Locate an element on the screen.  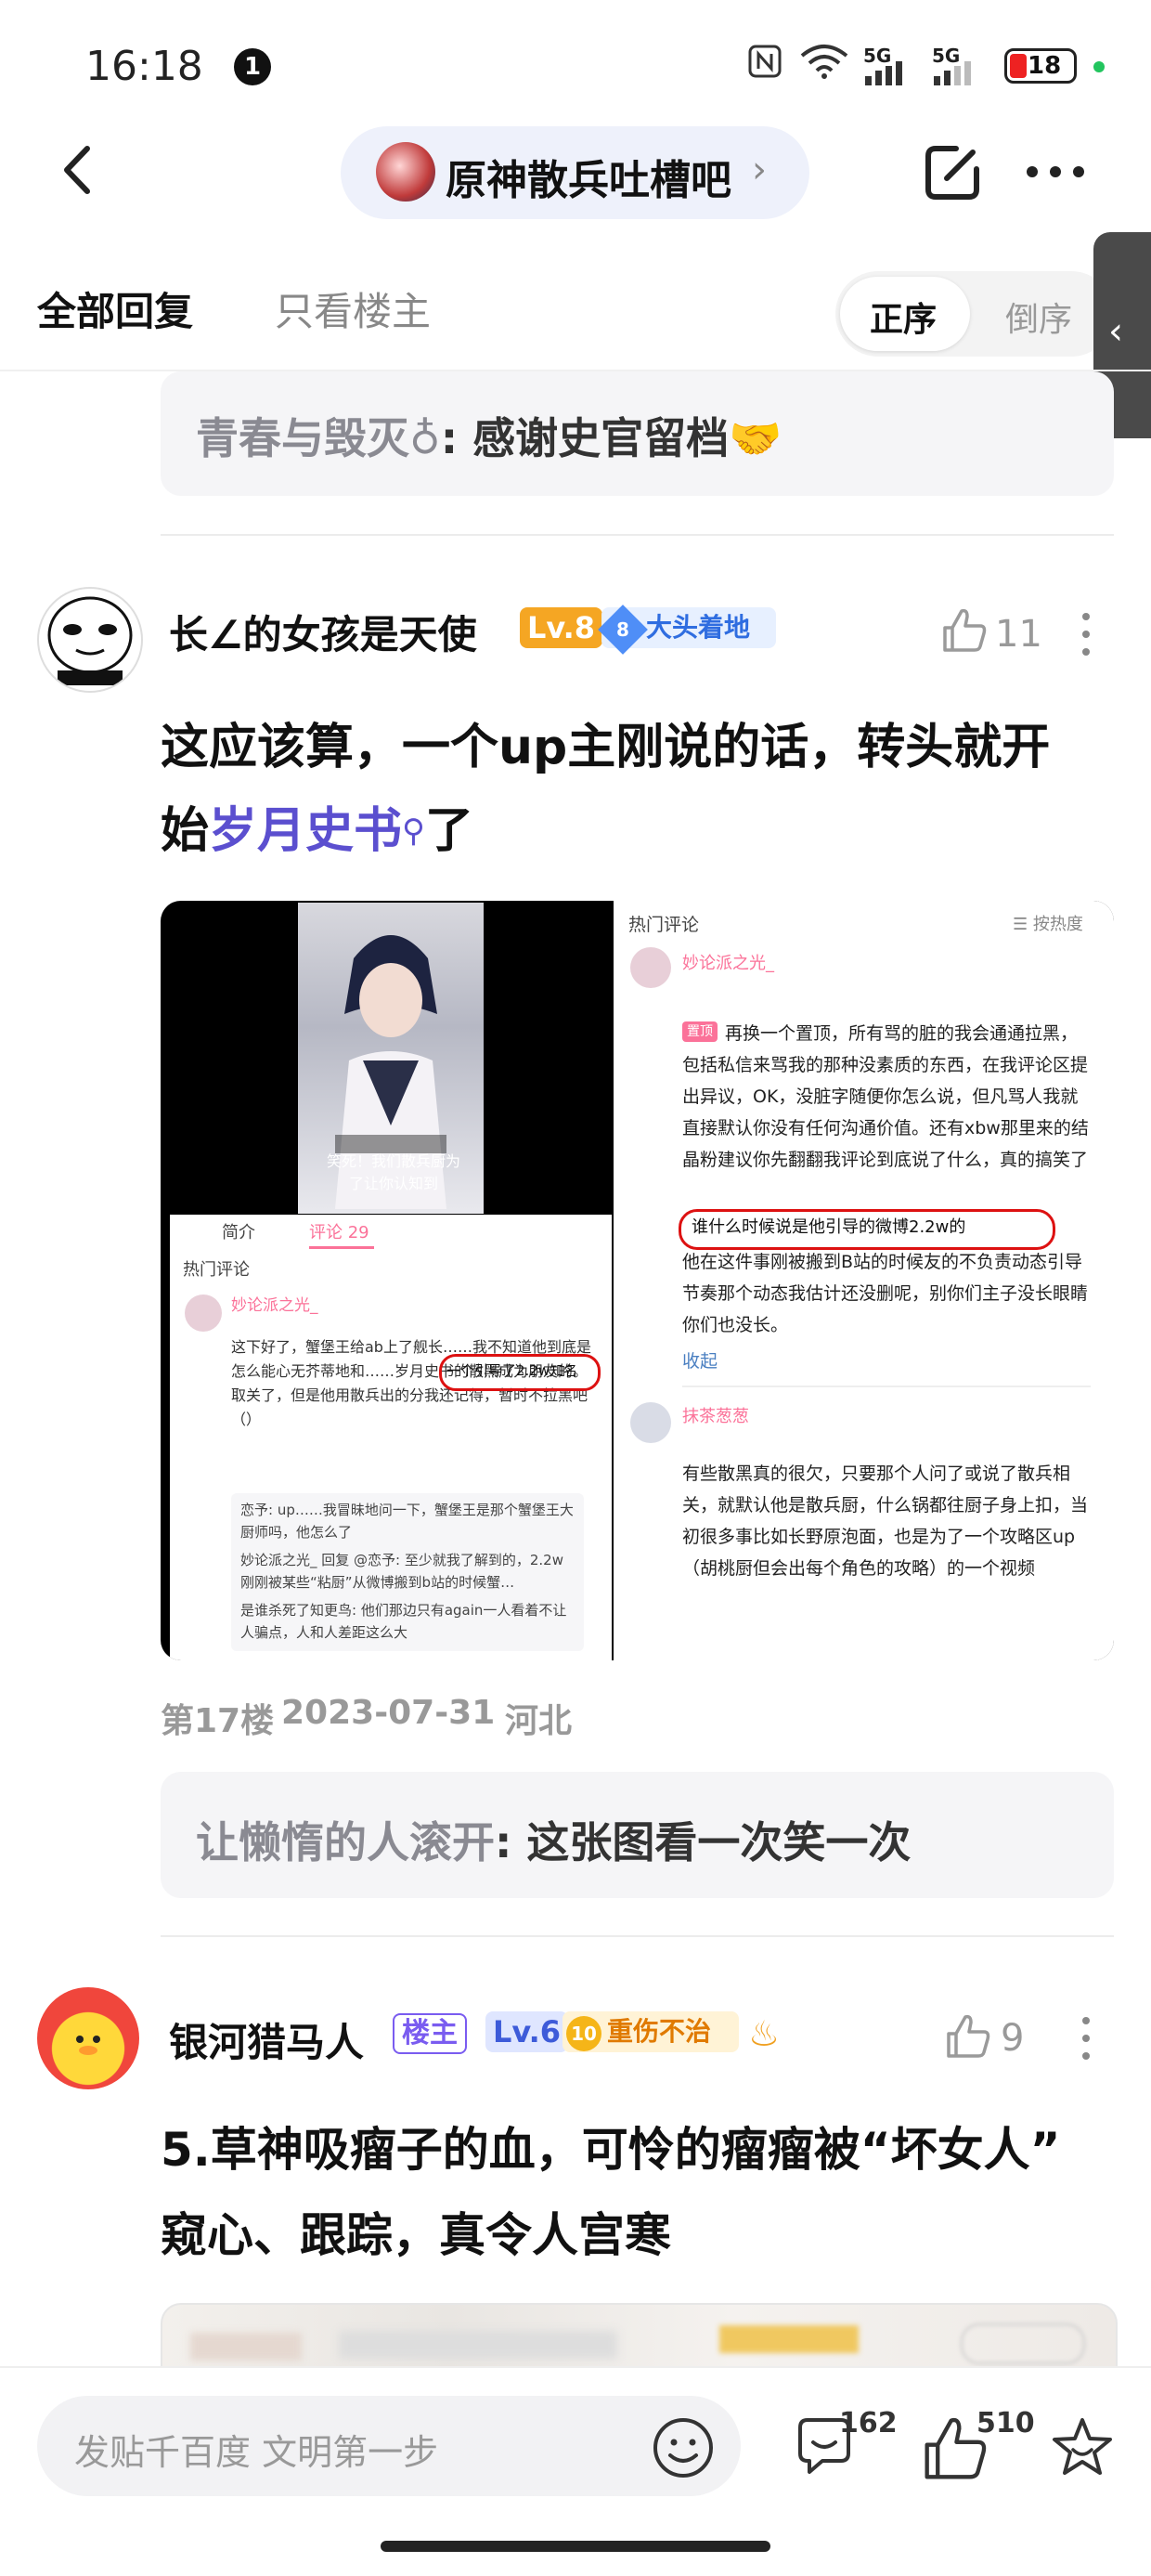
right-hot-label: 热门评论 is located at coordinates (664, 925).